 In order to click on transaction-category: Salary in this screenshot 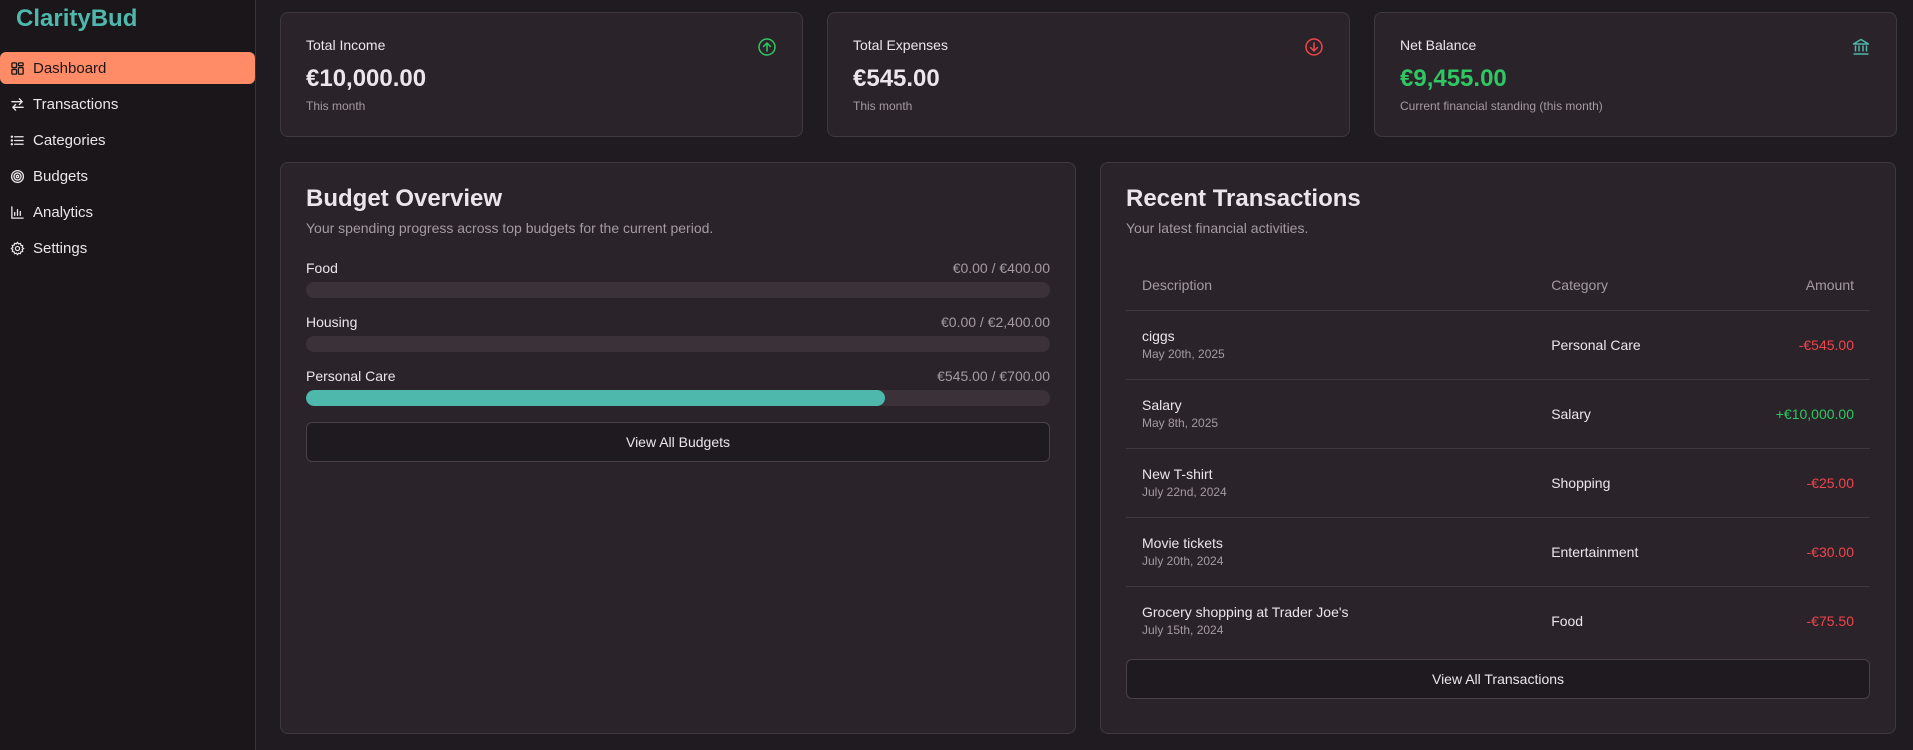, I will do `click(1628, 414)`.